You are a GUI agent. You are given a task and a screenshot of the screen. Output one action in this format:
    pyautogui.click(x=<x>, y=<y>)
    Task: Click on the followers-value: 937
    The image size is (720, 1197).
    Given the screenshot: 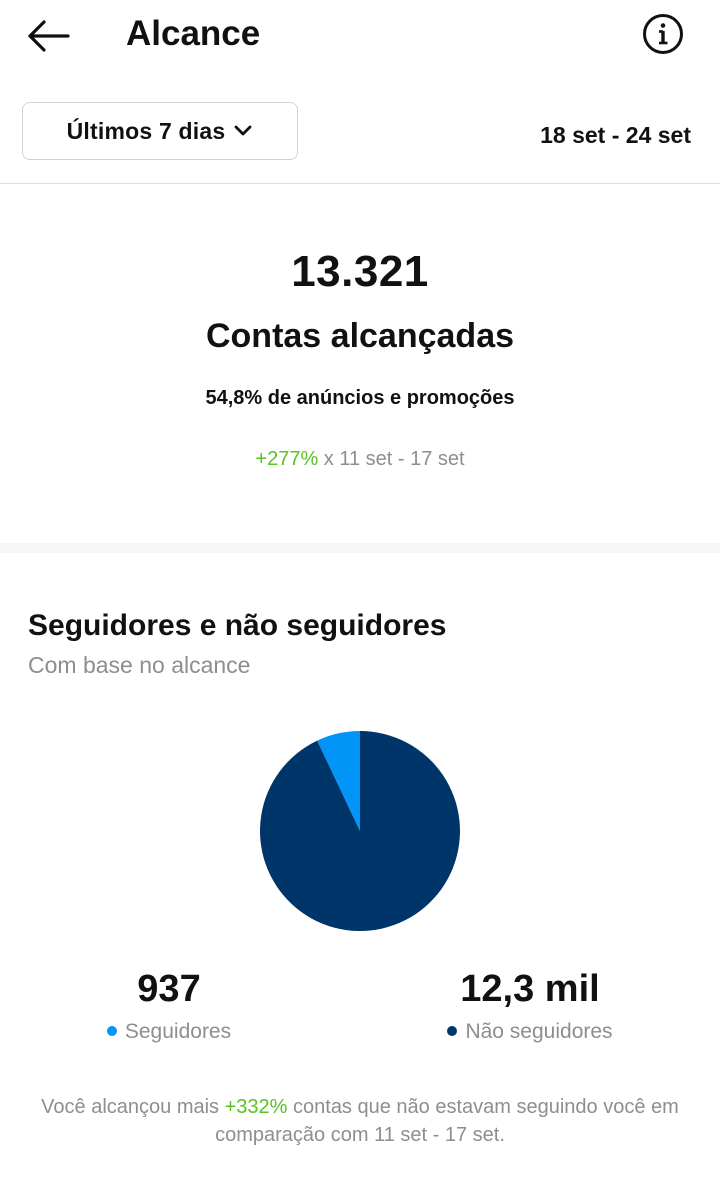 What is the action you would take?
    pyautogui.click(x=169, y=989)
    